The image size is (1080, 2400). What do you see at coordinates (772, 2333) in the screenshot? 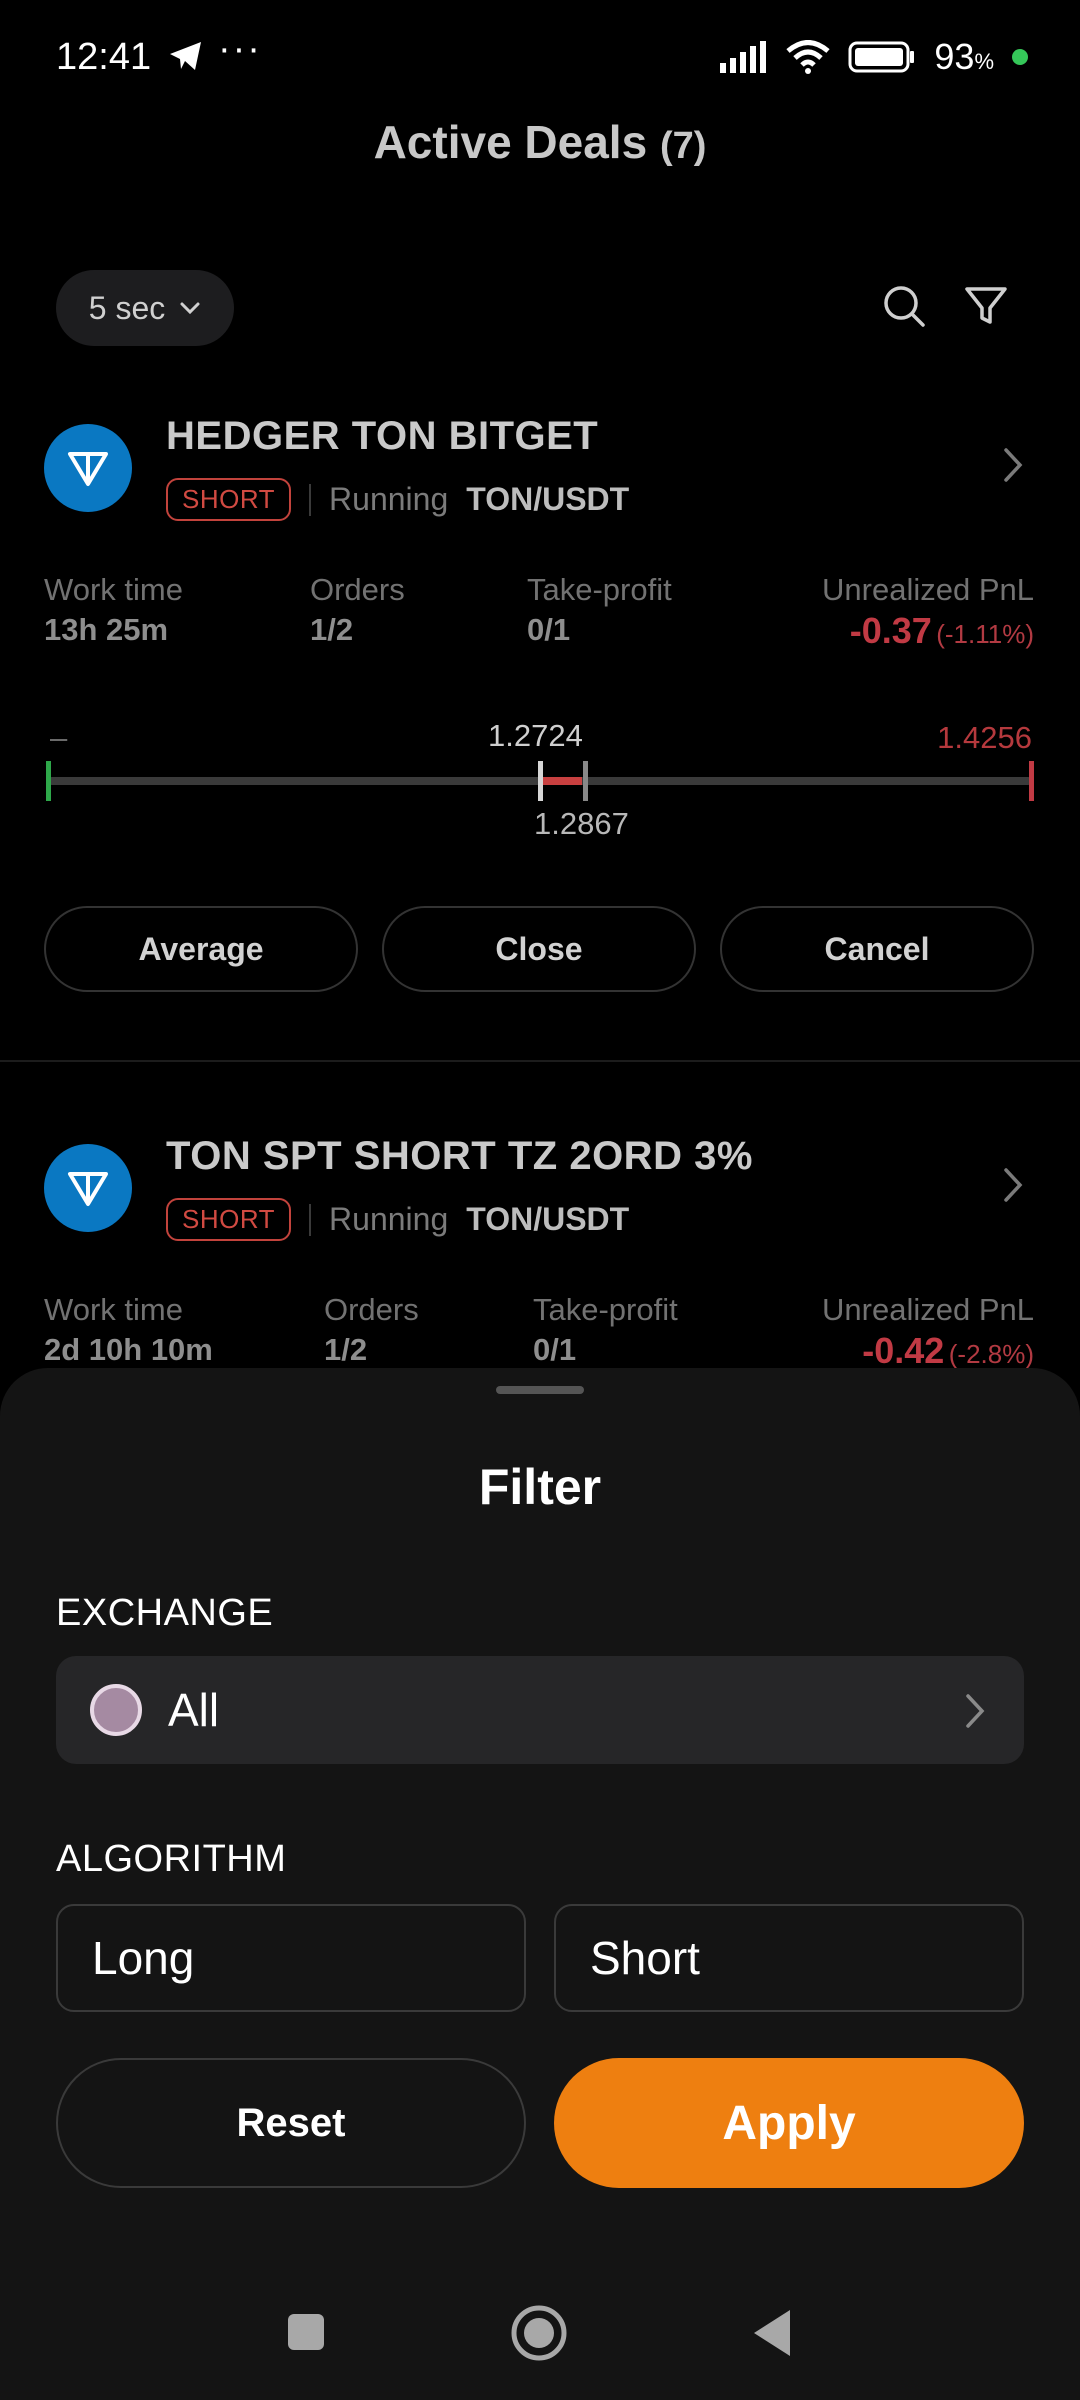
I see `back-icon` at bounding box center [772, 2333].